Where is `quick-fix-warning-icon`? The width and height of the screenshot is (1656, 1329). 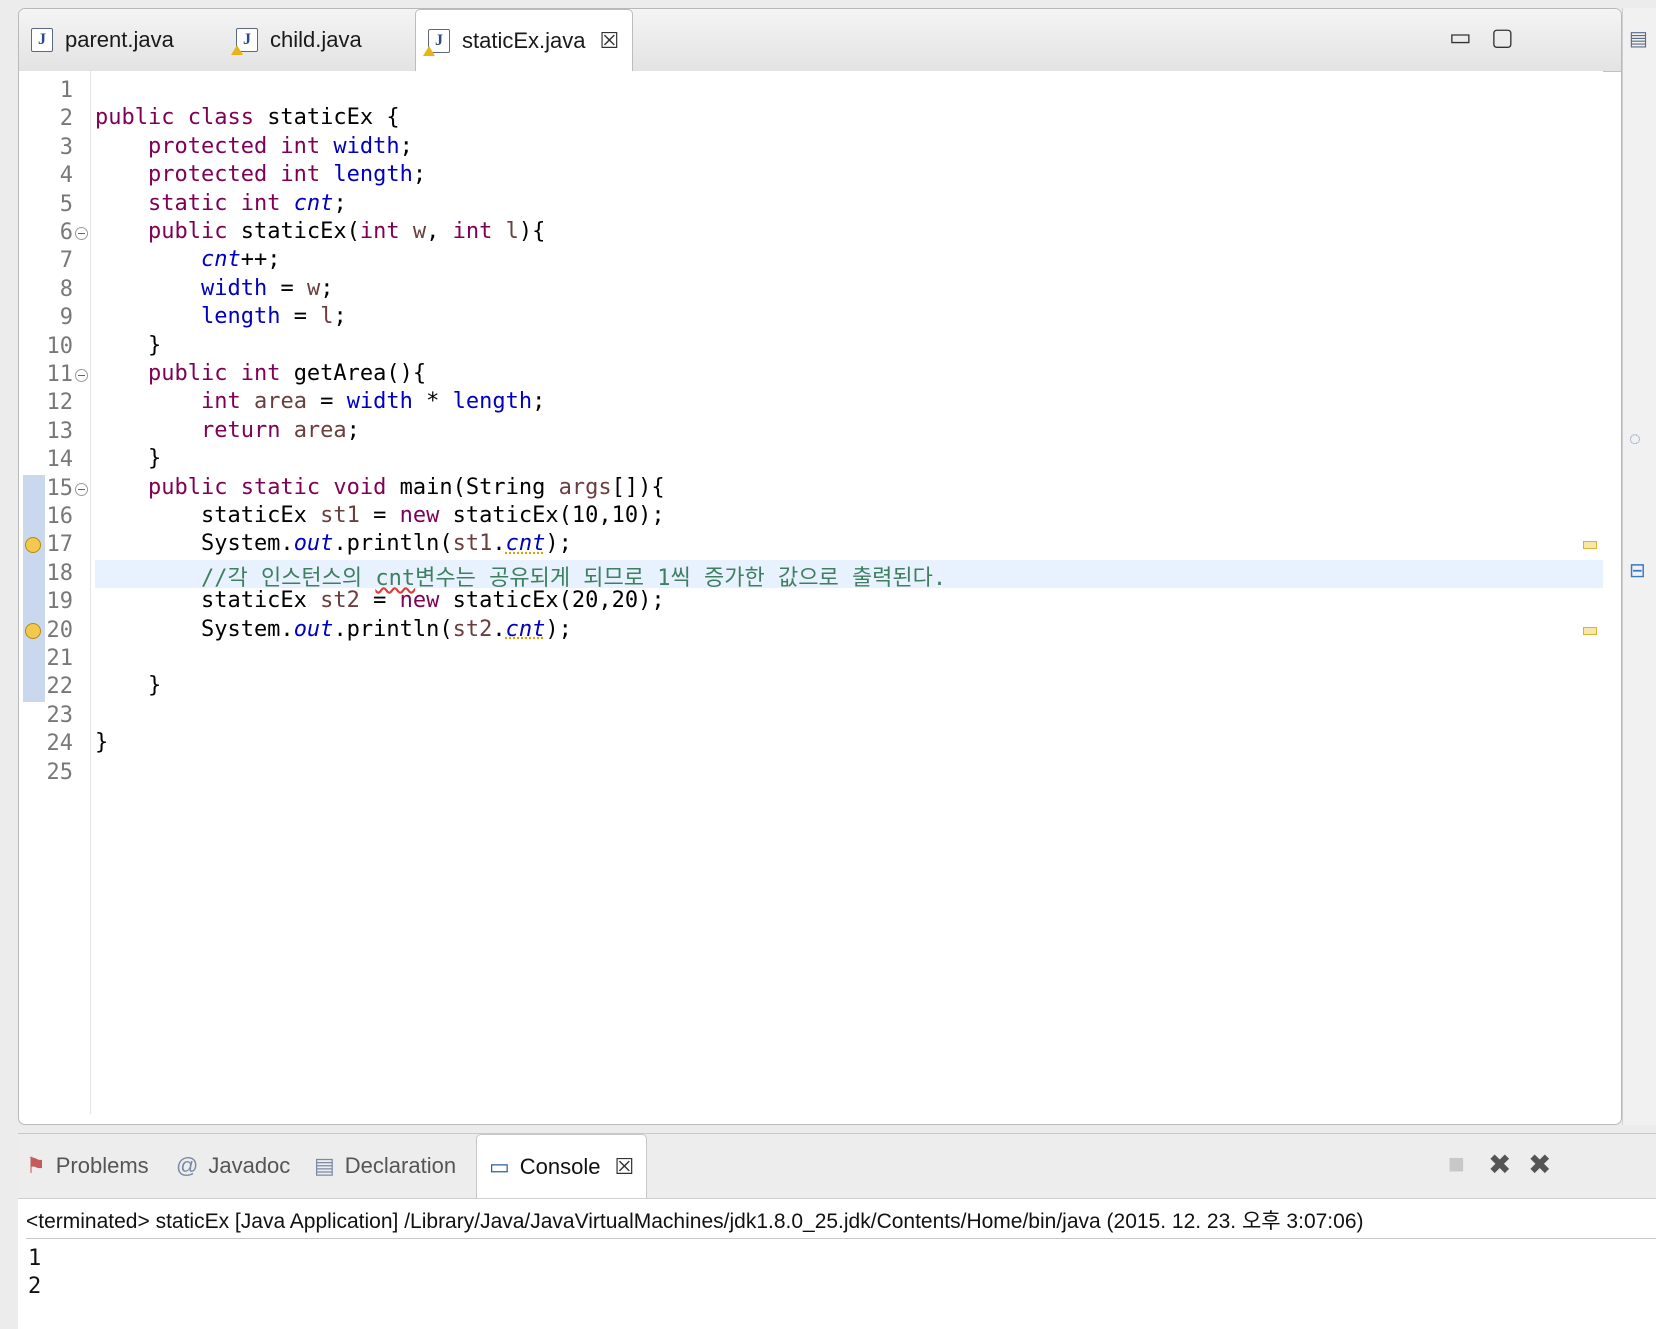
quick-fix-warning-icon is located at coordinates (33, 630).